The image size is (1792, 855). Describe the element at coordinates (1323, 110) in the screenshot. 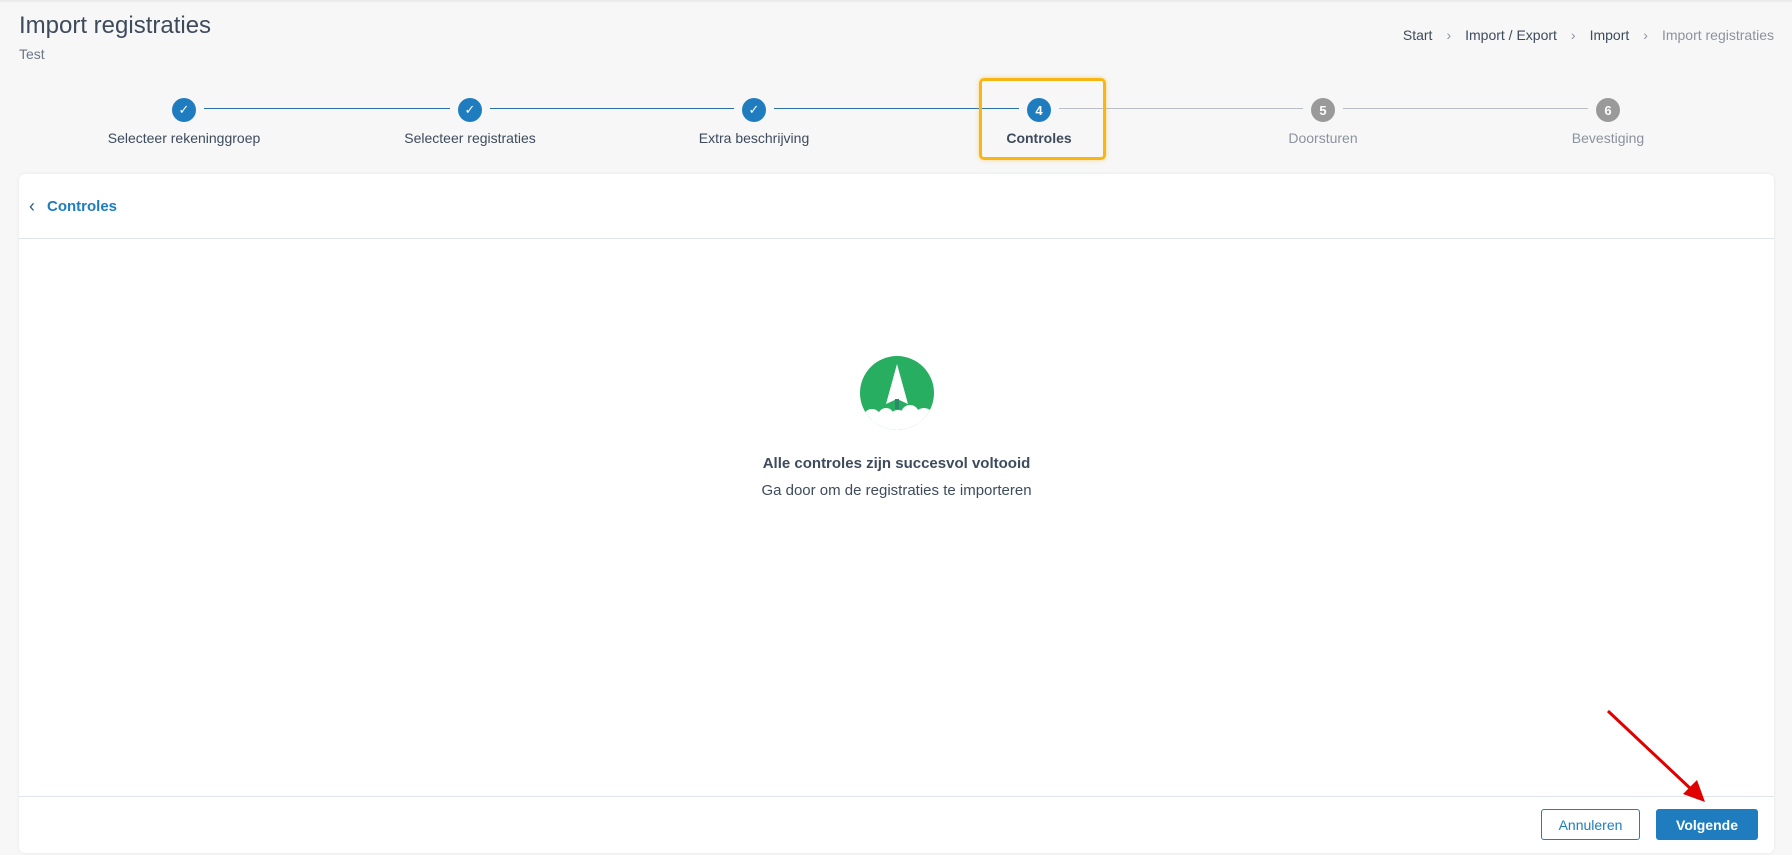

I see `step-number-5: 5` at that location.